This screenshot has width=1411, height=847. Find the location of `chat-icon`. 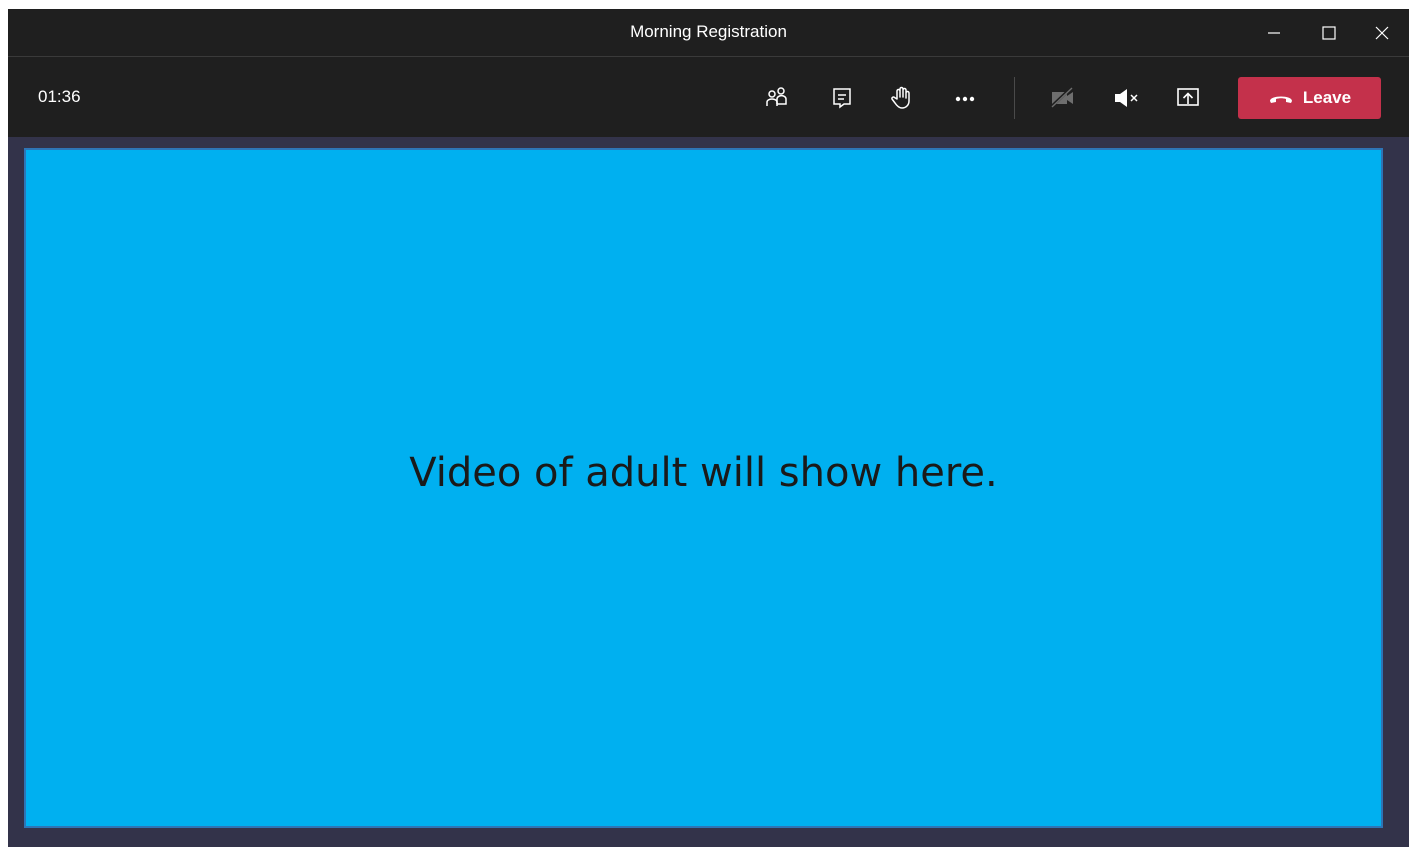

chat-icon is located at coordinates (842, 98).